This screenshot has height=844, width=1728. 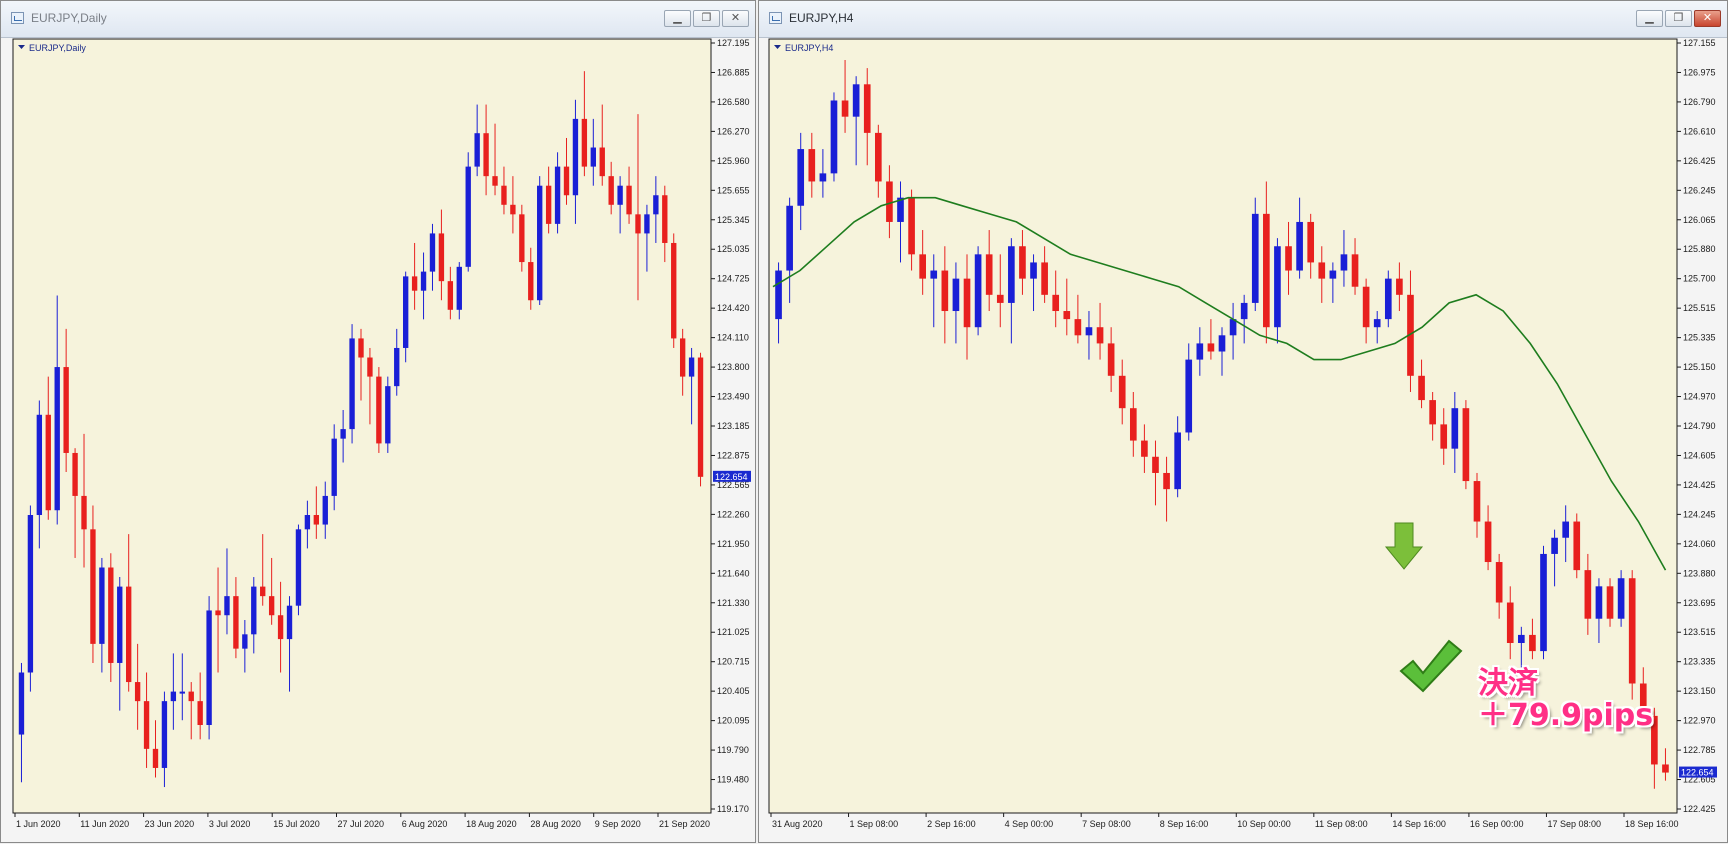 I want to click on y-tick-label: 124.060, so click(x=1699, y=544).